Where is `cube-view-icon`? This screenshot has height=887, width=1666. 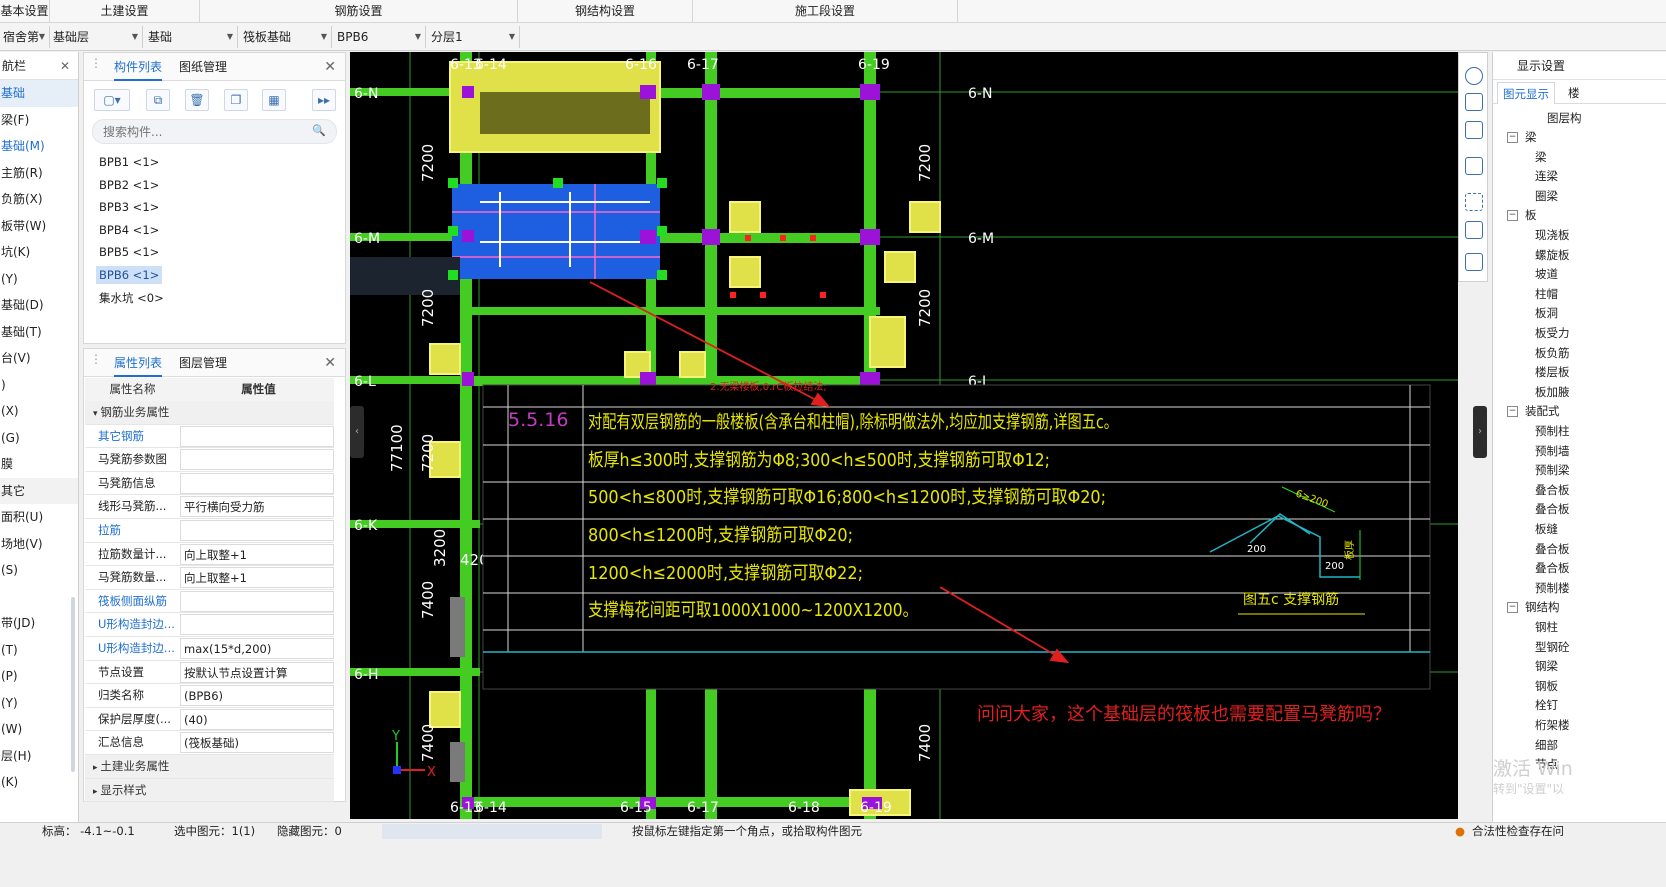 cube-view-icon is located at coordinates (1474, 166).